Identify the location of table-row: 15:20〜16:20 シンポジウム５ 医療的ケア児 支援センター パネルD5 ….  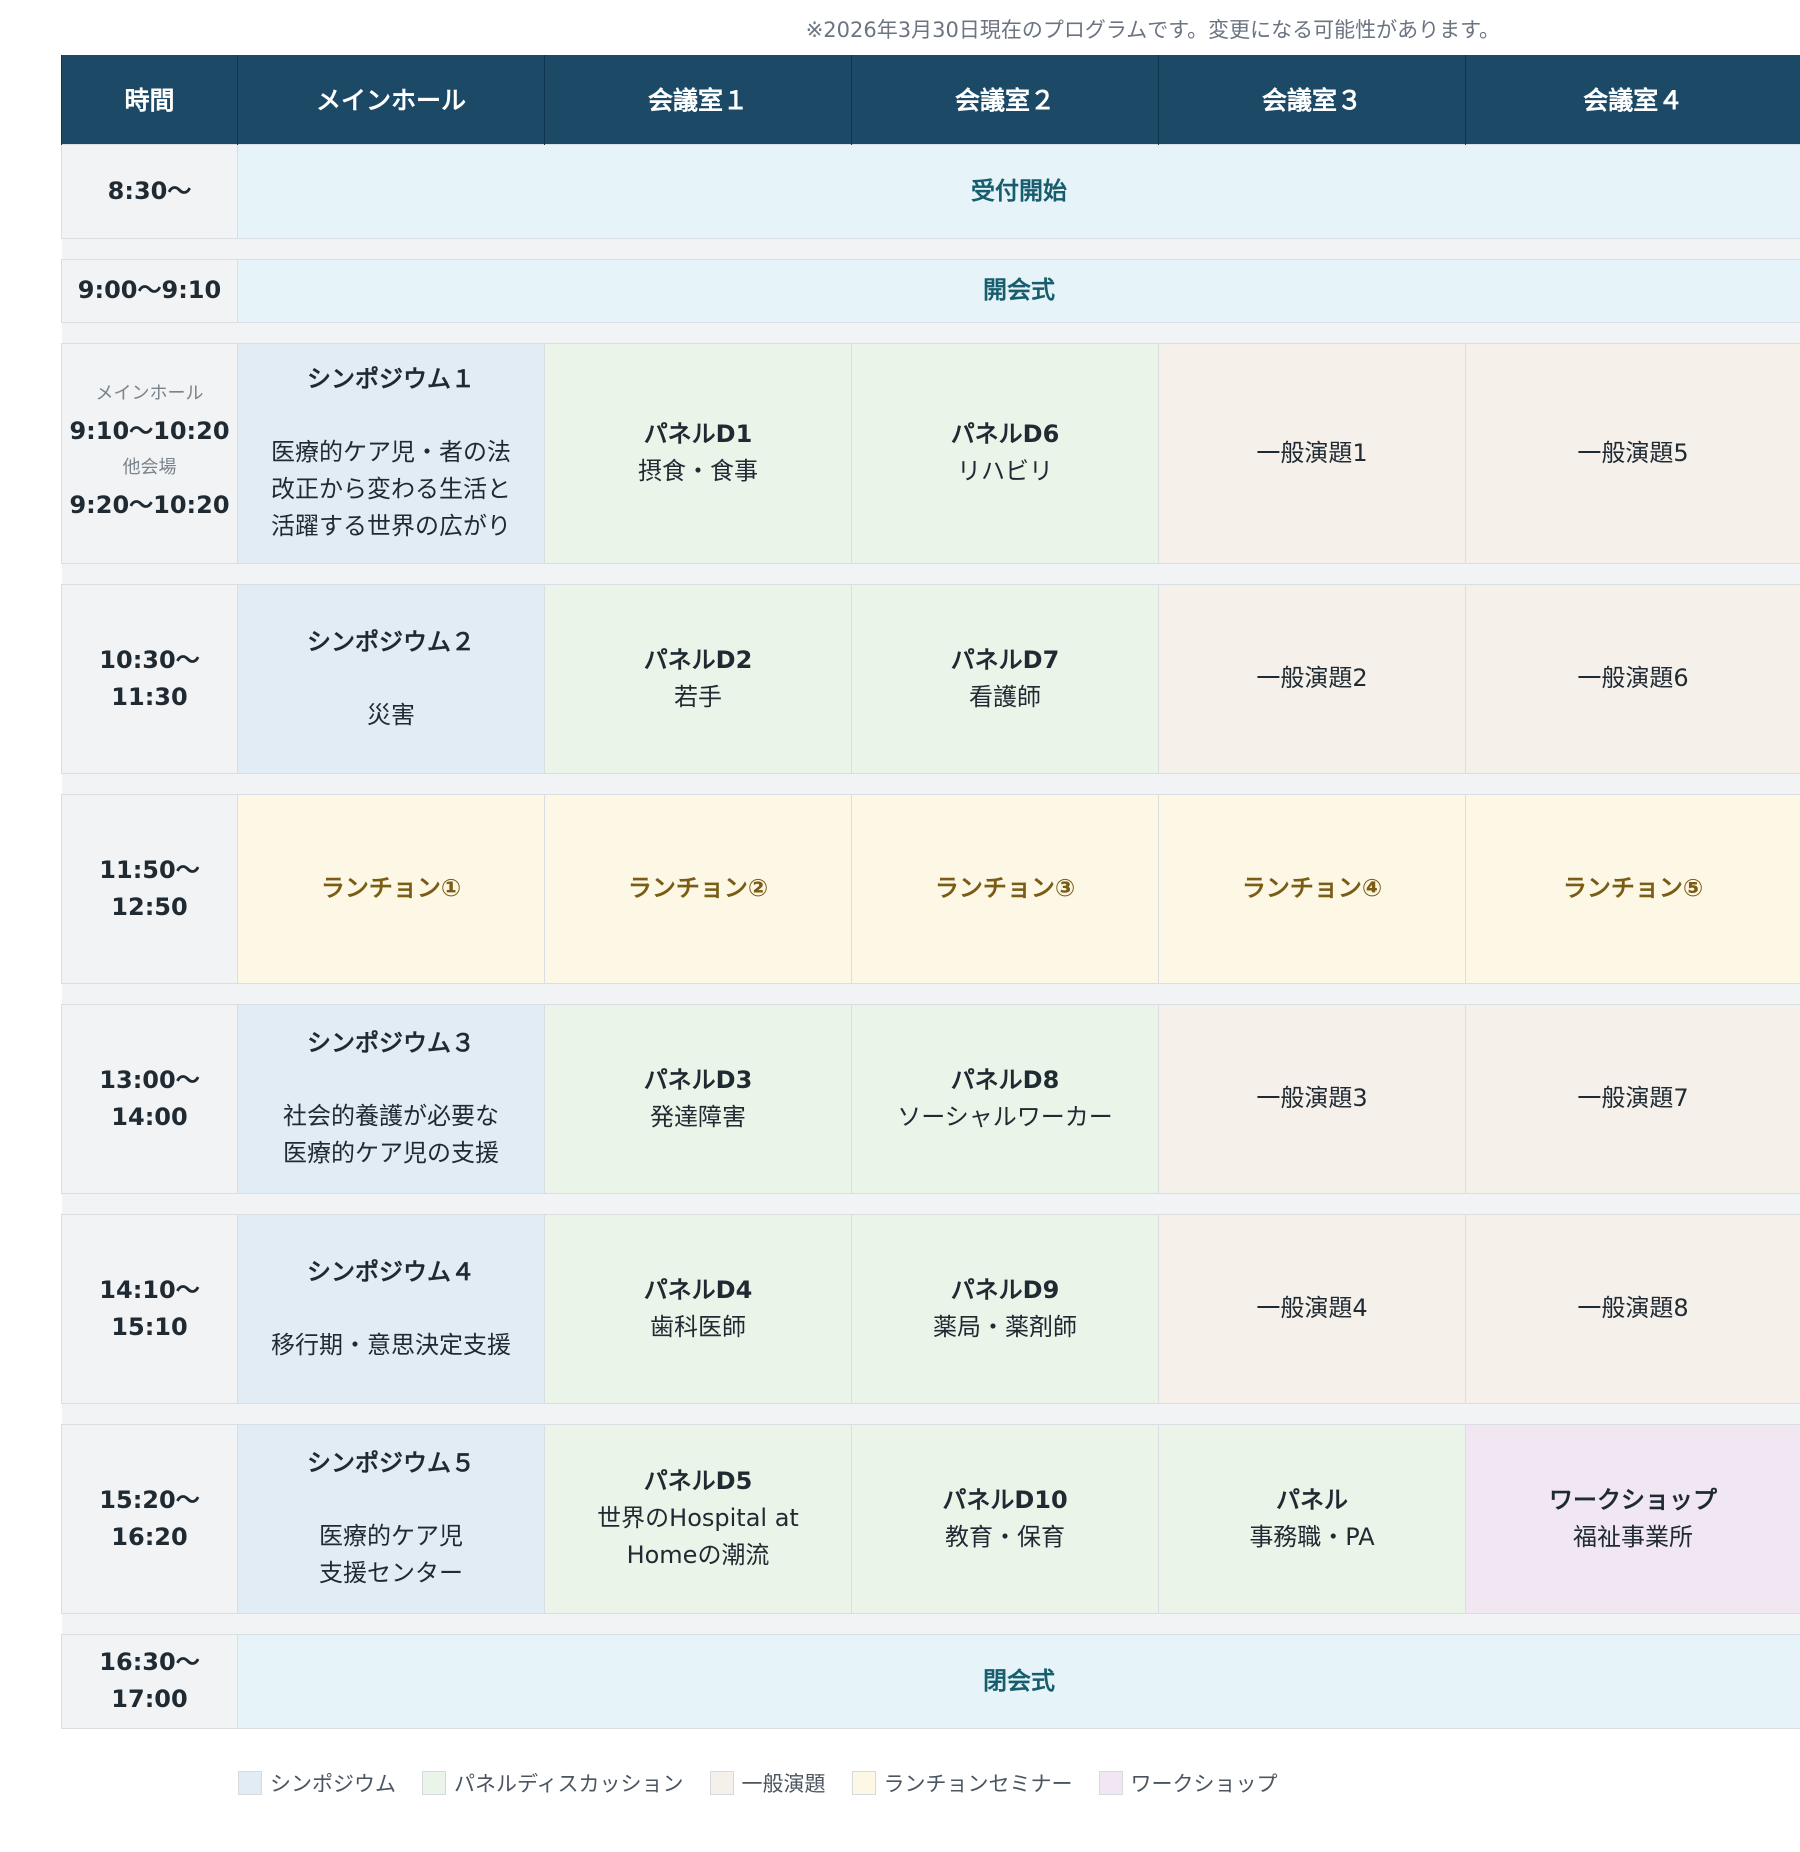
(930, 1518).